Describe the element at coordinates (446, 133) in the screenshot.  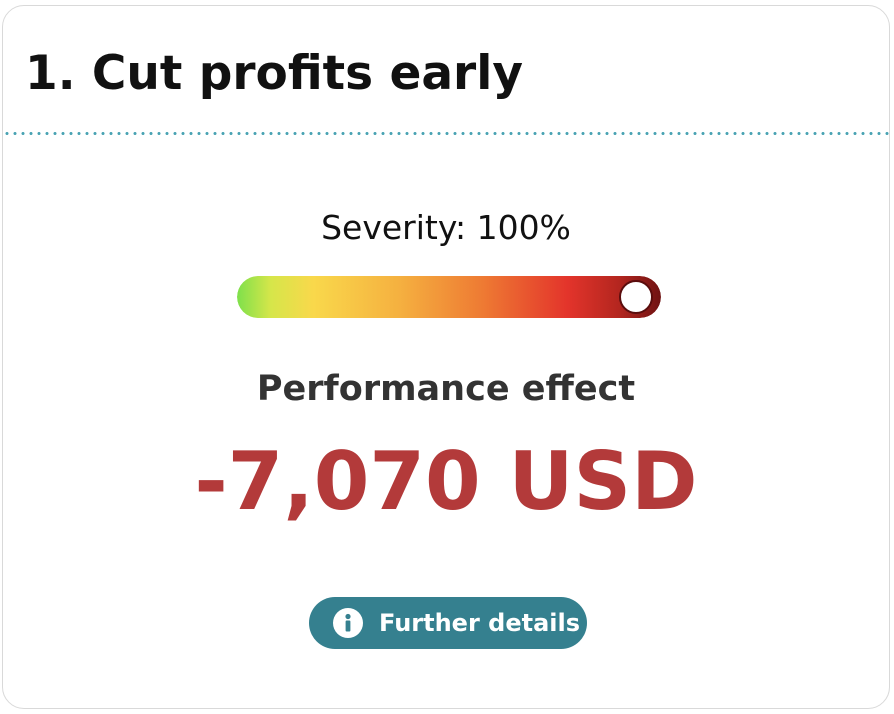
I see `dotted-divider` at that location.